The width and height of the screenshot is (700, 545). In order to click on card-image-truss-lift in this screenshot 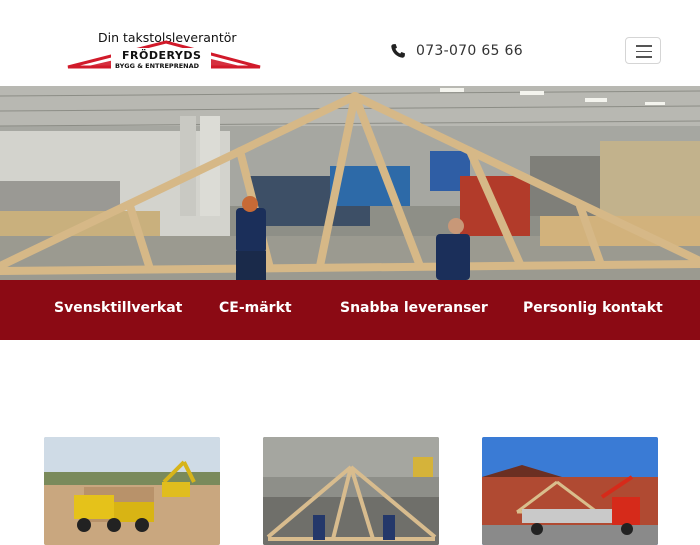, I will do `click(351, 491)`.